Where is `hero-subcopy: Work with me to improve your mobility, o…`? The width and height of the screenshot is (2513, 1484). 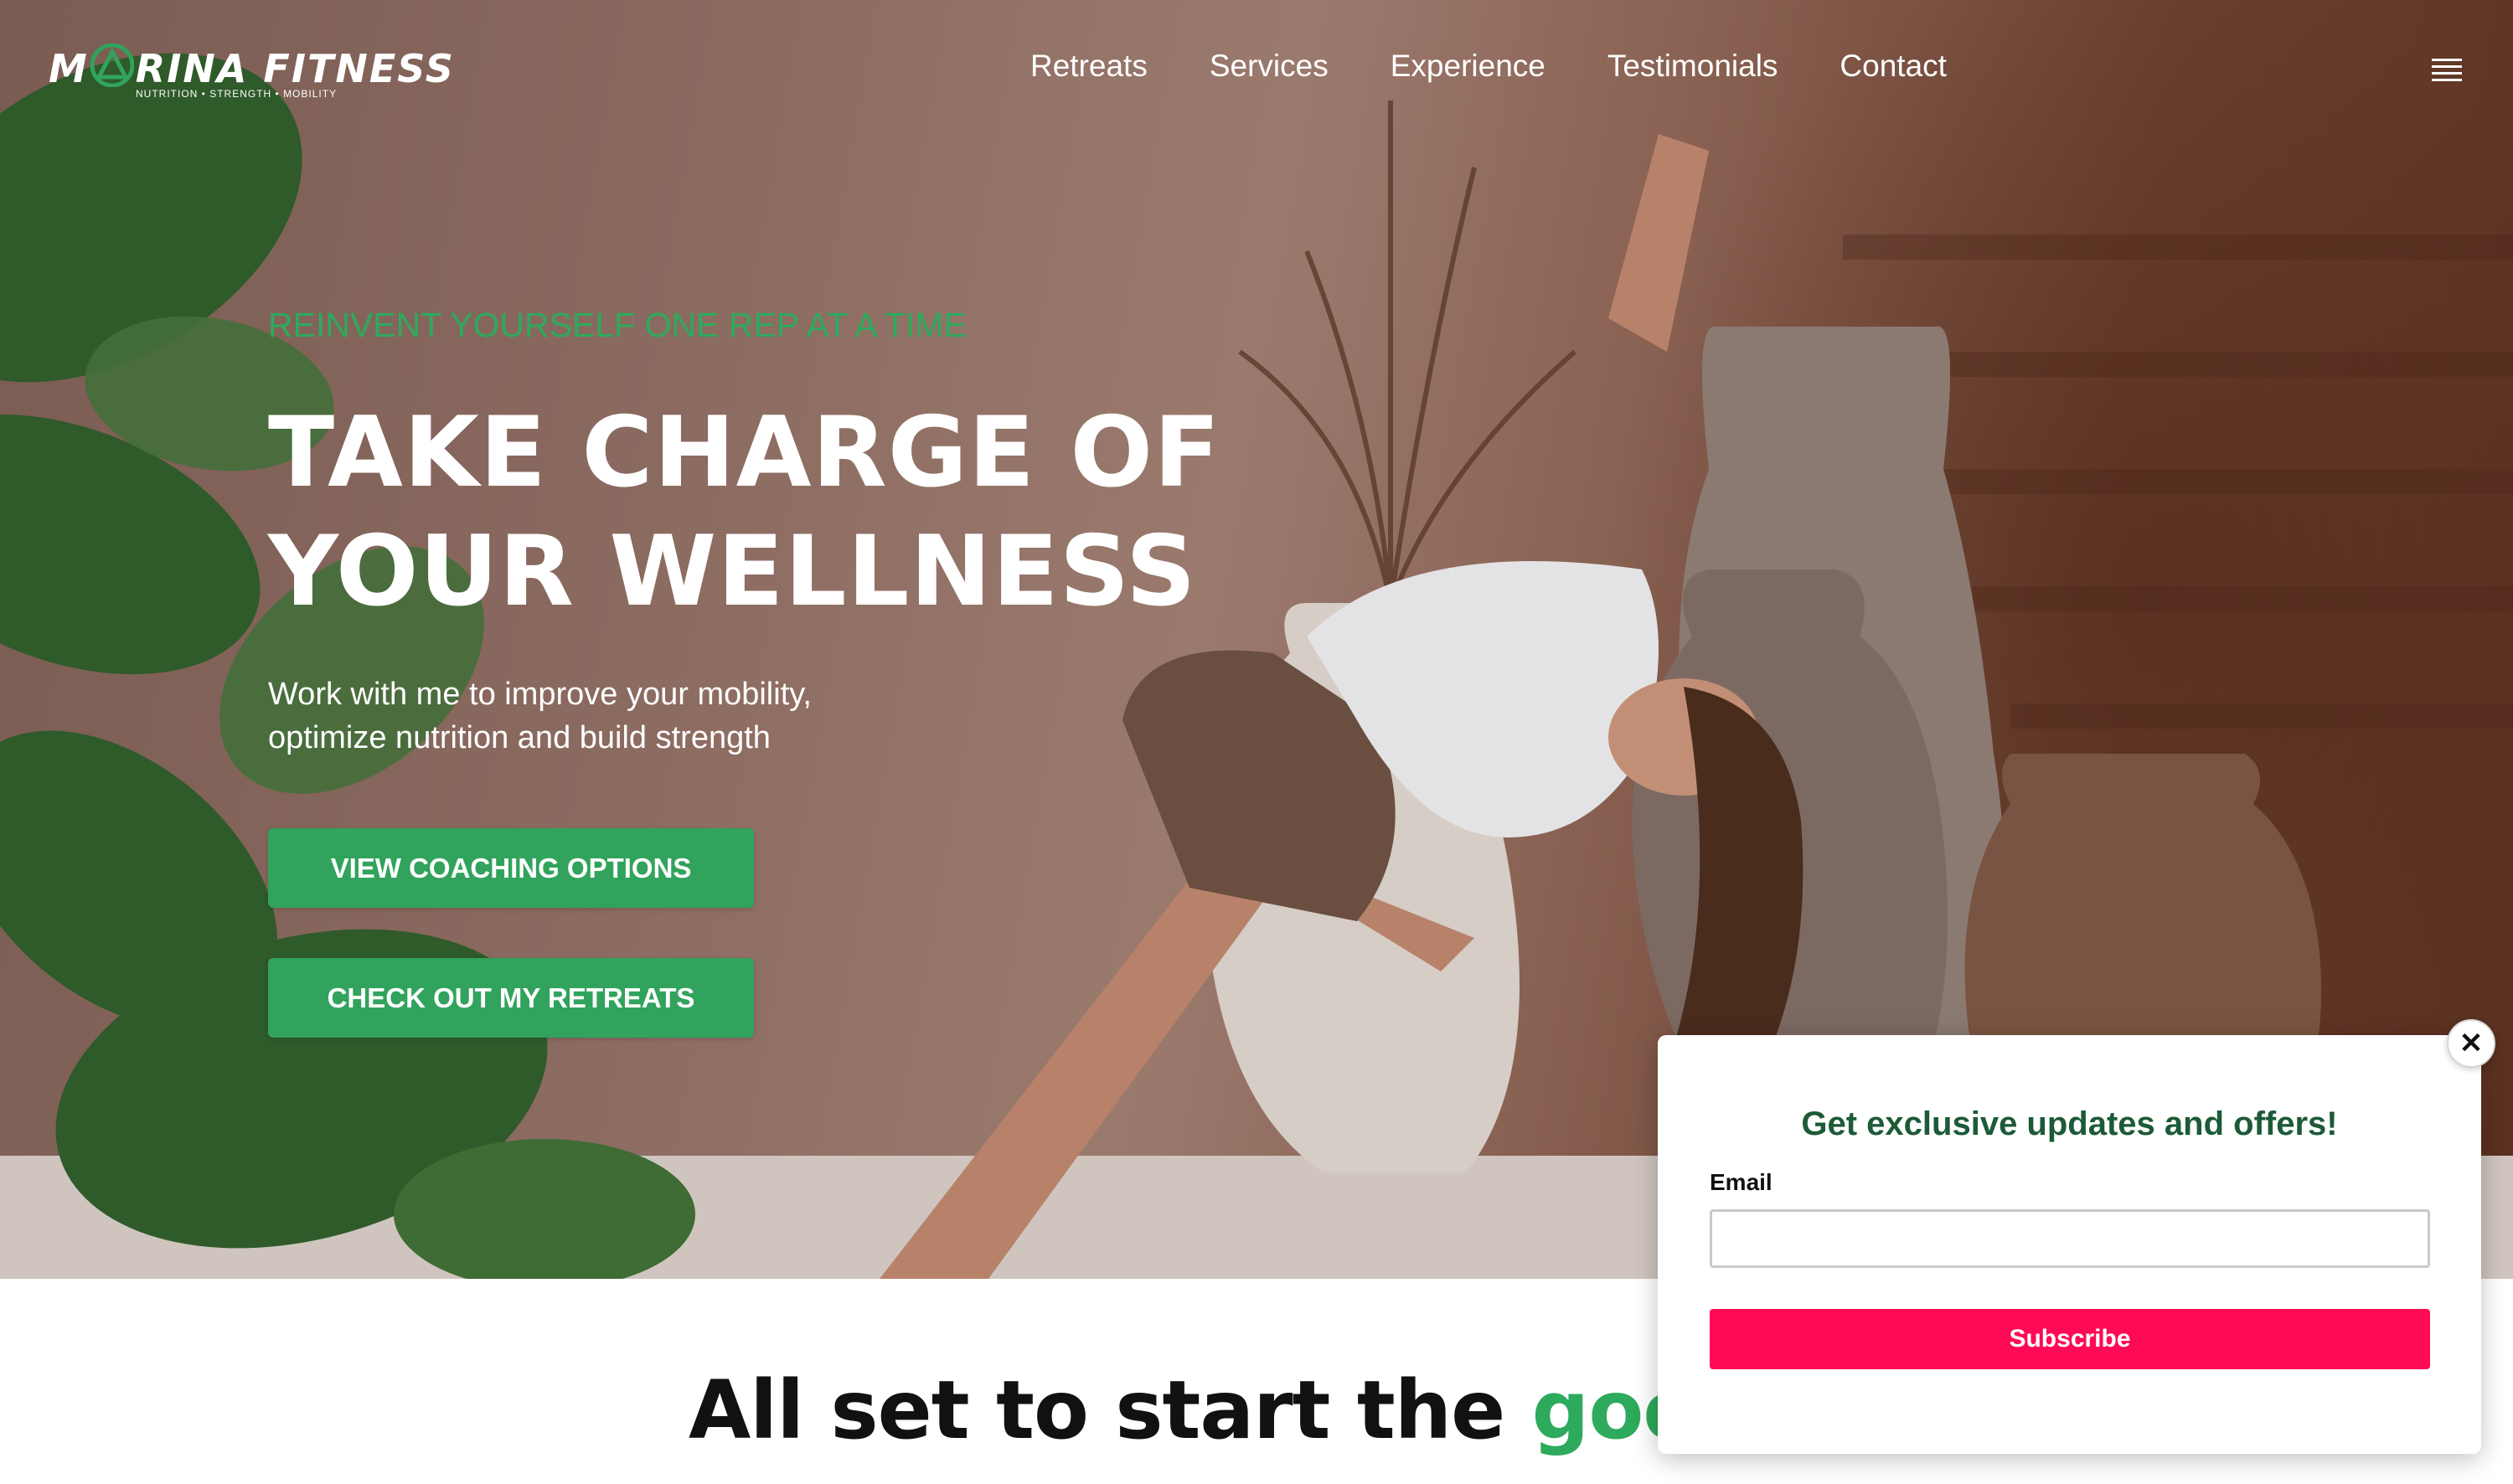
hero-subcopy: Work with me to improve your mobility, o… is located at coordinates (603, 716).